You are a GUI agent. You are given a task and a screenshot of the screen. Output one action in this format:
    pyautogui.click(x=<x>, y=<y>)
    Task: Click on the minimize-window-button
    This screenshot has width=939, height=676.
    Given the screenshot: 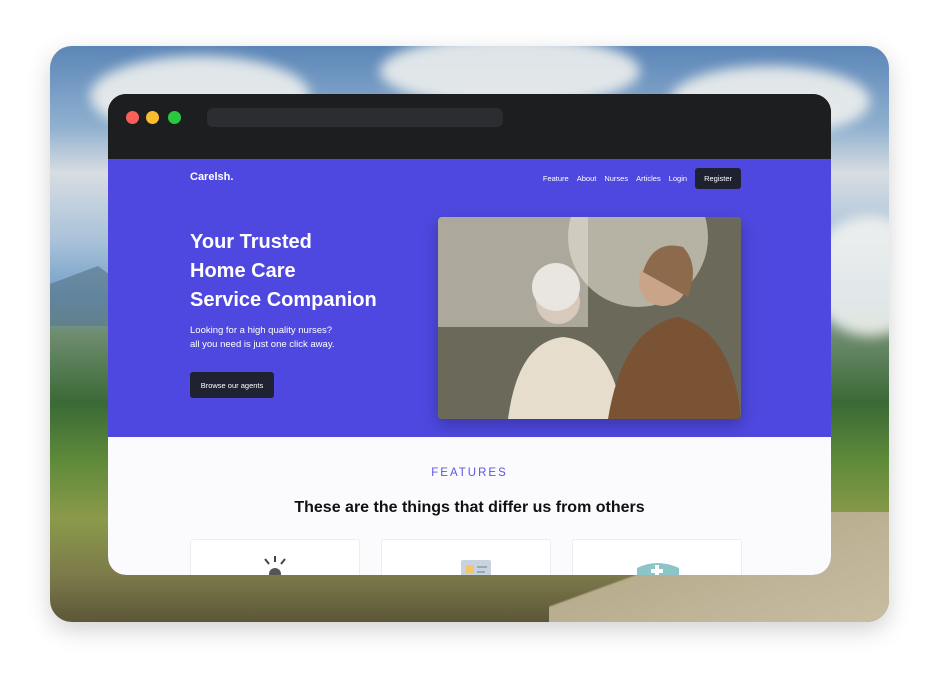 What is the action you would take?
    pyautogui.click(x=152, y=117)
    